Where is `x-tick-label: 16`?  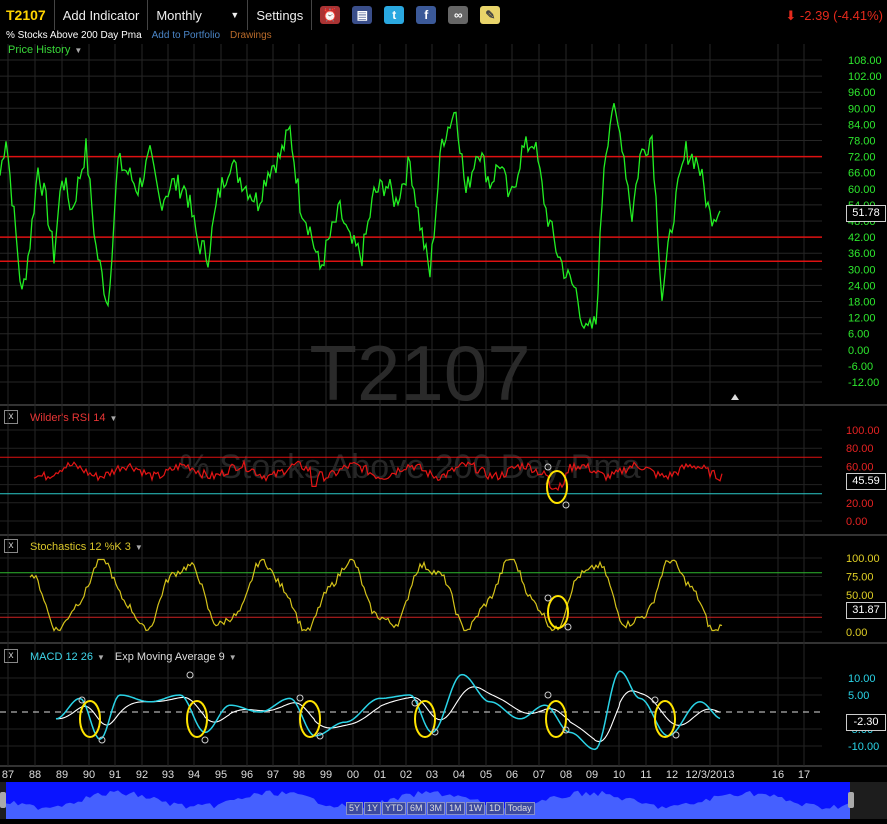
x-tick-label: 16 is located at coordinates (778, 775).